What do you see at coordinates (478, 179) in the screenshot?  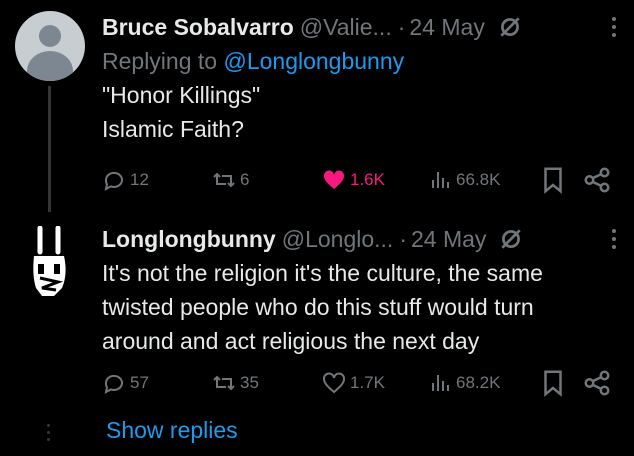 I see `view-count: 66.8K` at bounding box center [478, 179].